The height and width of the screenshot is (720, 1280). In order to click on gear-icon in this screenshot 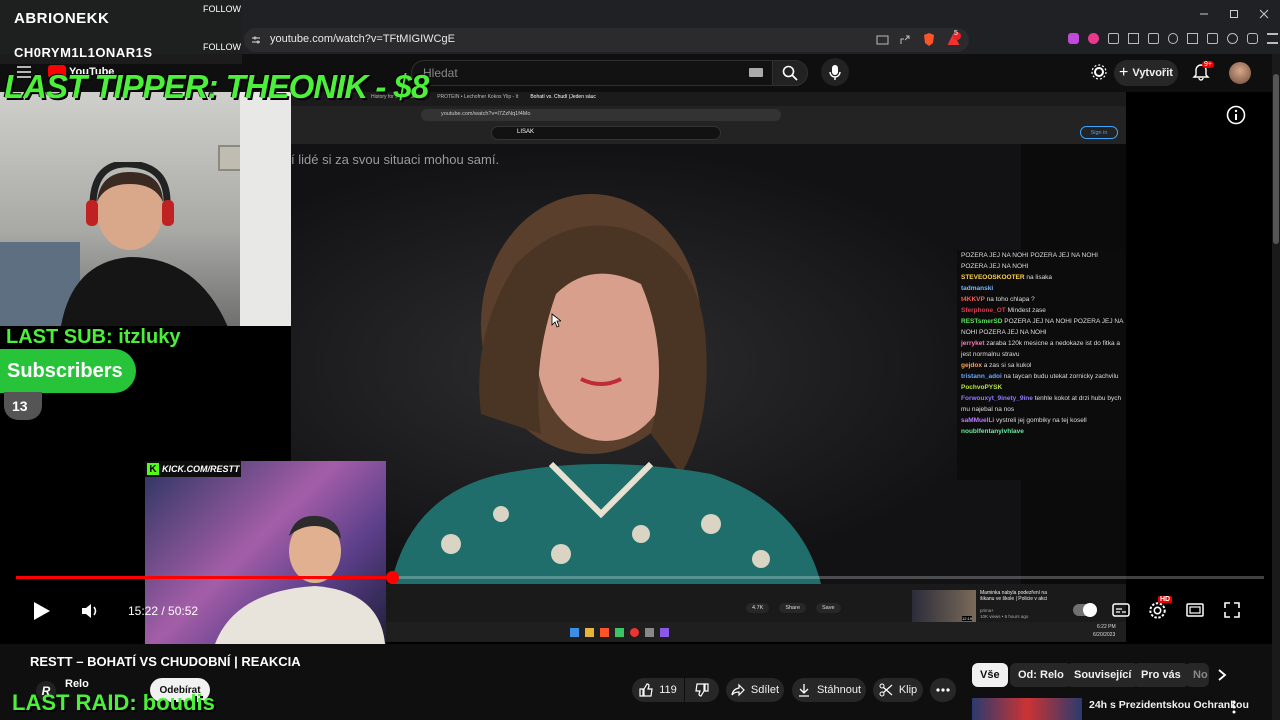, I will do `click(1099, 72)`.